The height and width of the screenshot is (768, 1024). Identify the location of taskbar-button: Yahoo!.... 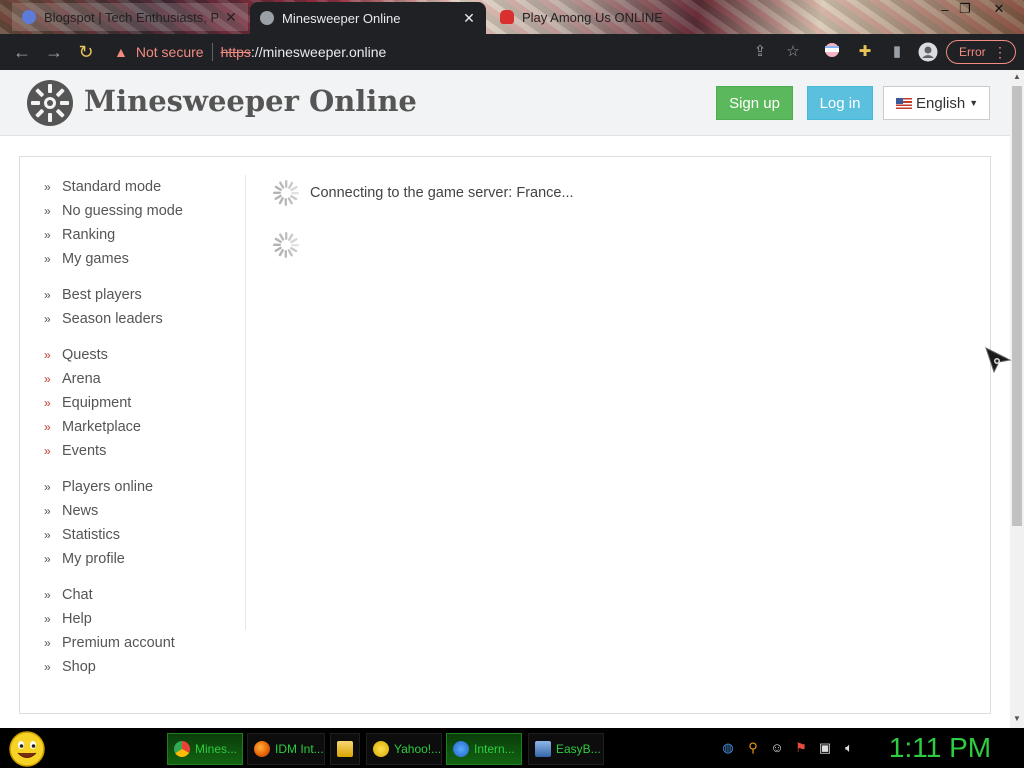
(404, 749).